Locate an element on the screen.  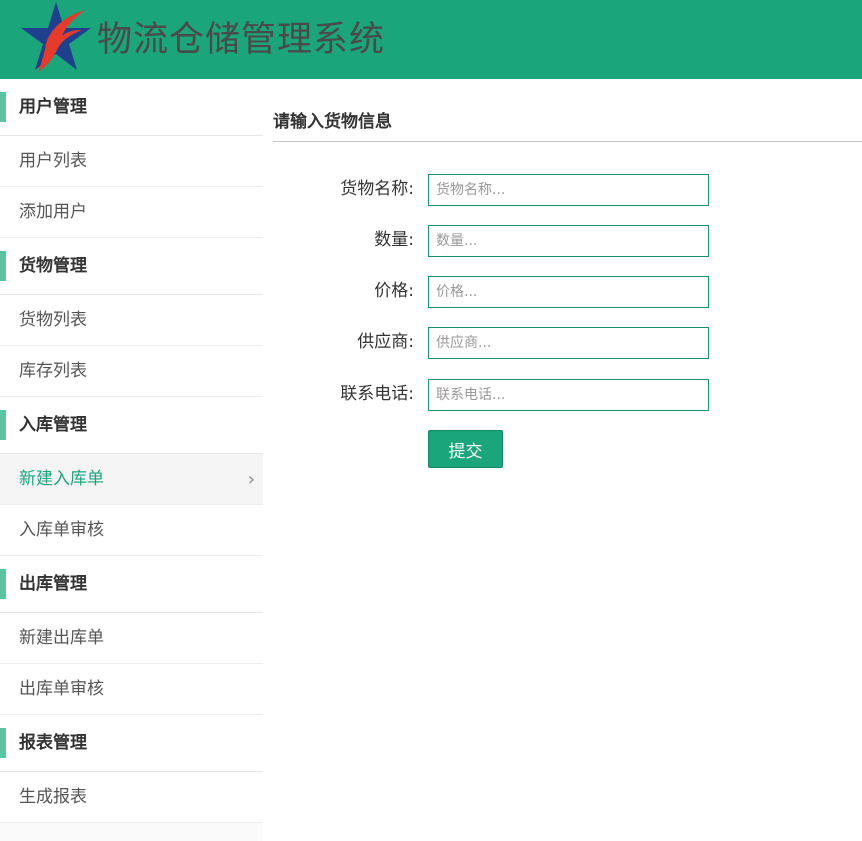
phone-input is located at coordinates (568, 395).